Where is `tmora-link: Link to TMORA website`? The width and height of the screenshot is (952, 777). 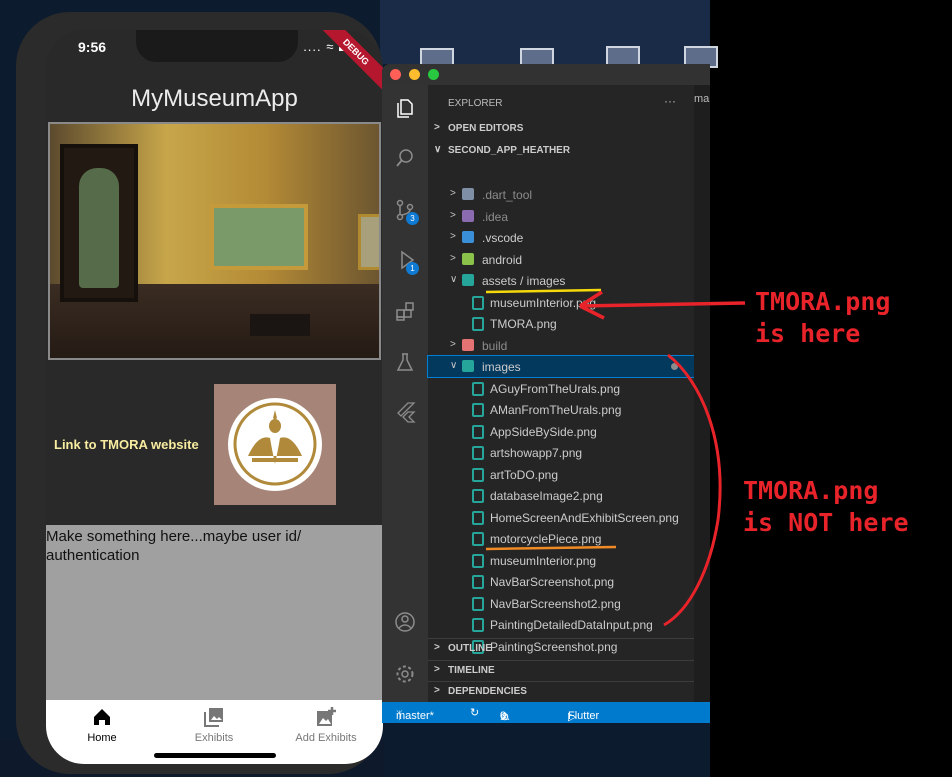 tmora-link: Link to TMORA website is located at coordinates (126, 444).